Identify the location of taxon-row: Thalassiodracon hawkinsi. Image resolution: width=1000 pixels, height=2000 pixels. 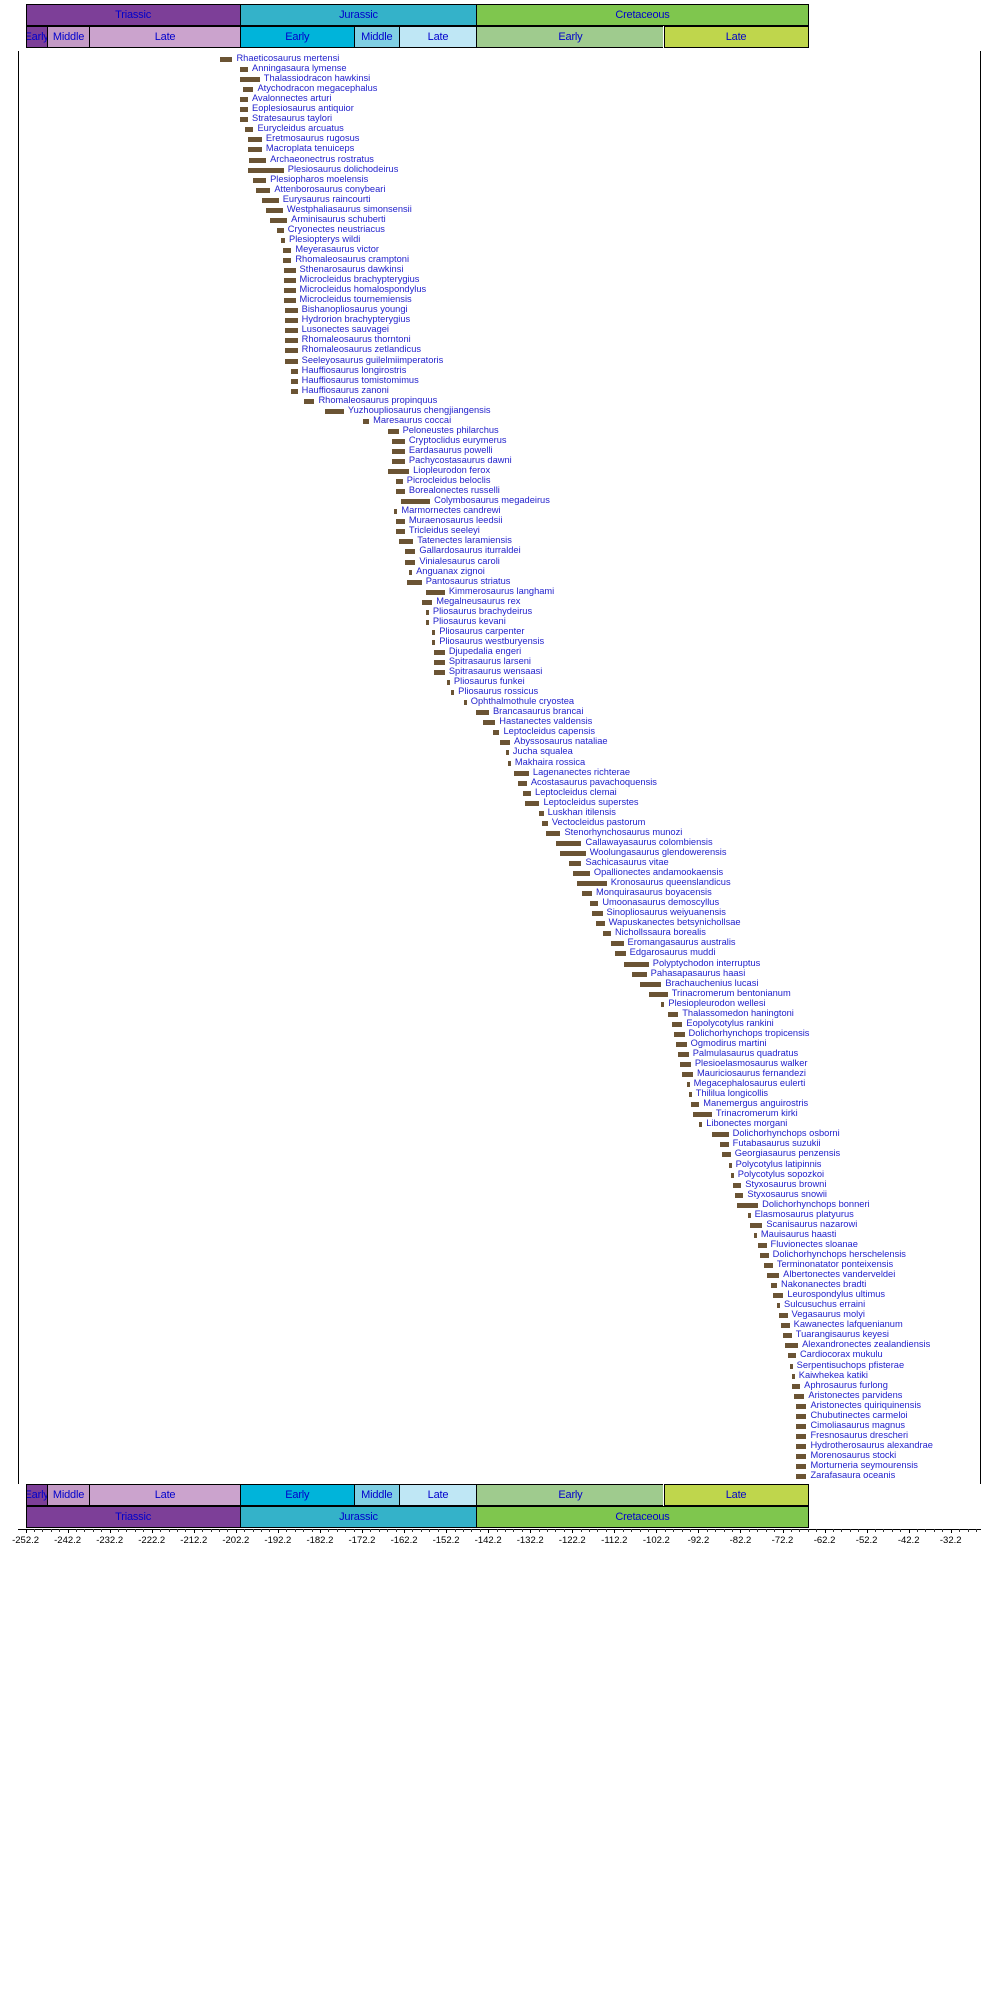
(500, 78).